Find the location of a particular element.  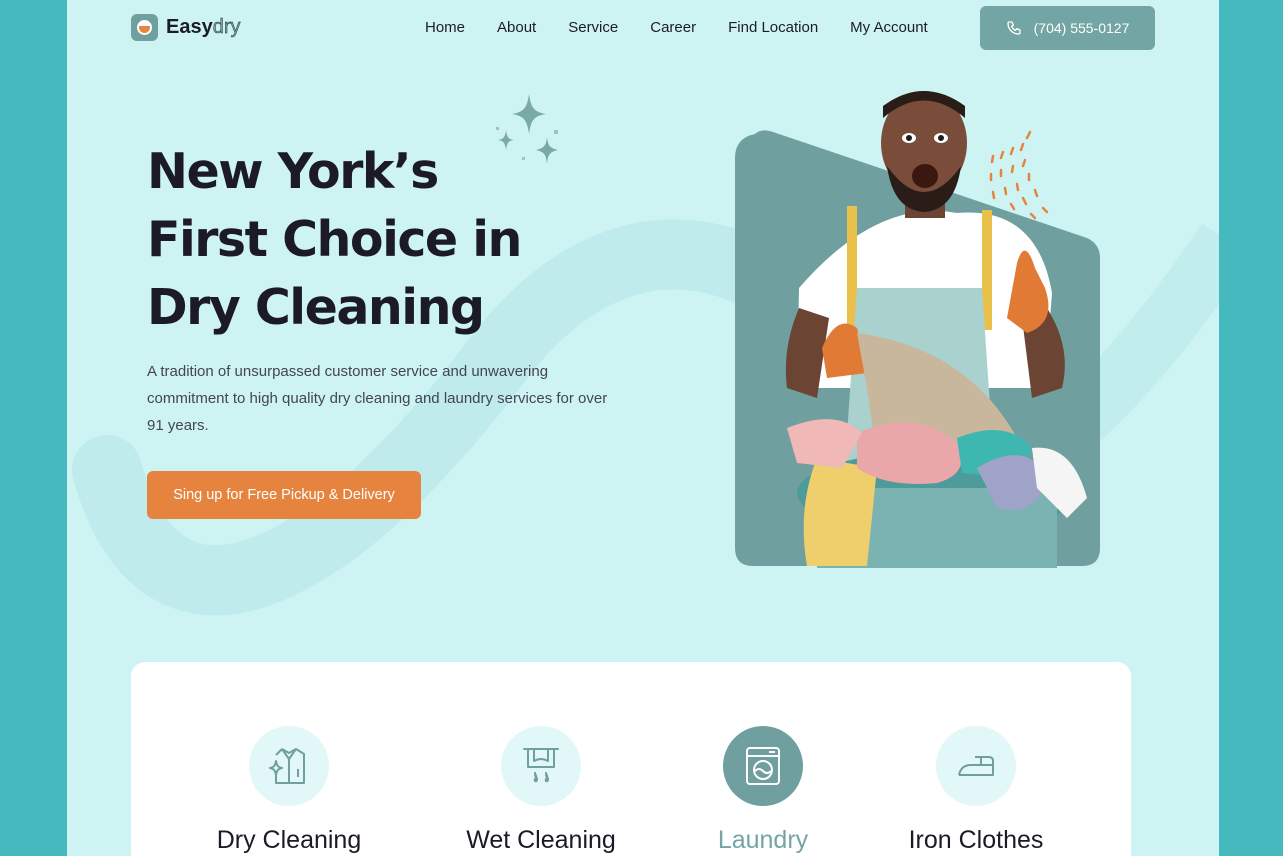

nav-find-location: Find Location is located at coordinates (773, 27).